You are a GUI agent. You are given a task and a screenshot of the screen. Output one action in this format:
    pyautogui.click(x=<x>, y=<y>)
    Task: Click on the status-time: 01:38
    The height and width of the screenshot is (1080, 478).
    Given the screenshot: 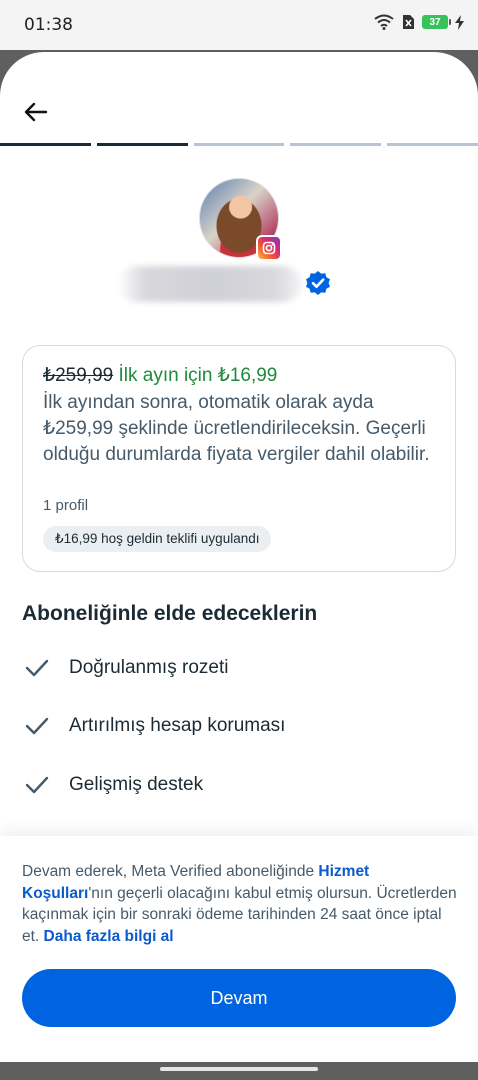 What is the action you would take?
    pyautogui.click(x=48, y=25)
    